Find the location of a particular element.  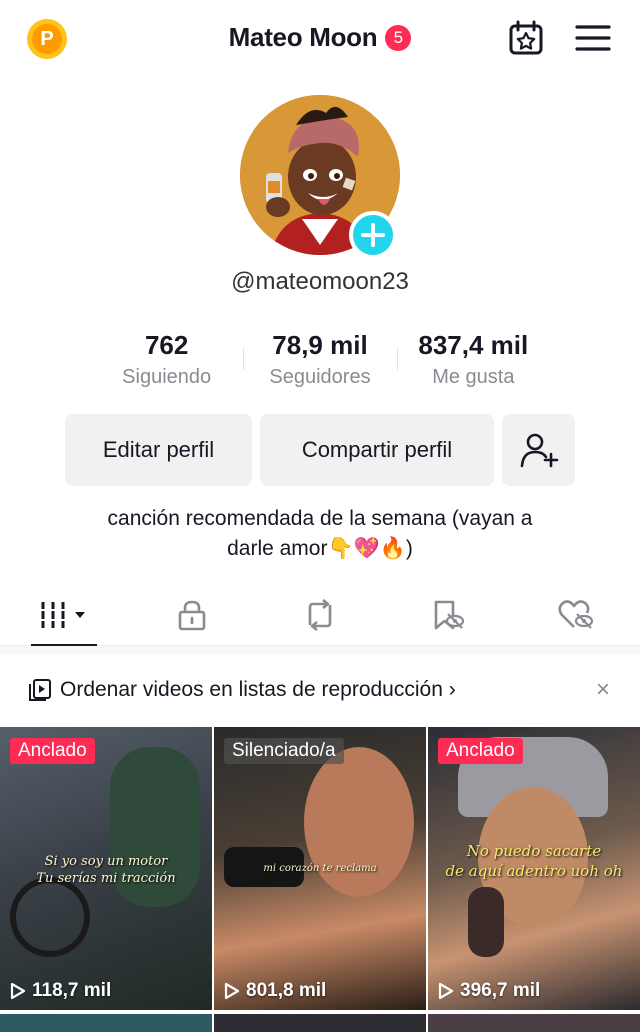

calendar-star-icon is located at coordinates (526, 38).